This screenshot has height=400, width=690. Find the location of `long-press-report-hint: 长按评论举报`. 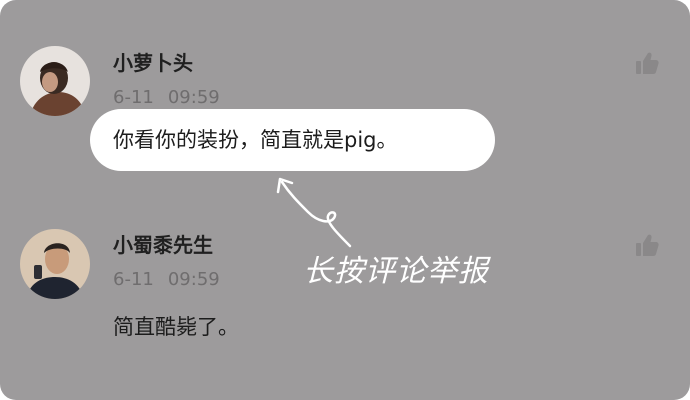

long-press-report-hint: 长按评论举报 is located at coordinates (396, 271).